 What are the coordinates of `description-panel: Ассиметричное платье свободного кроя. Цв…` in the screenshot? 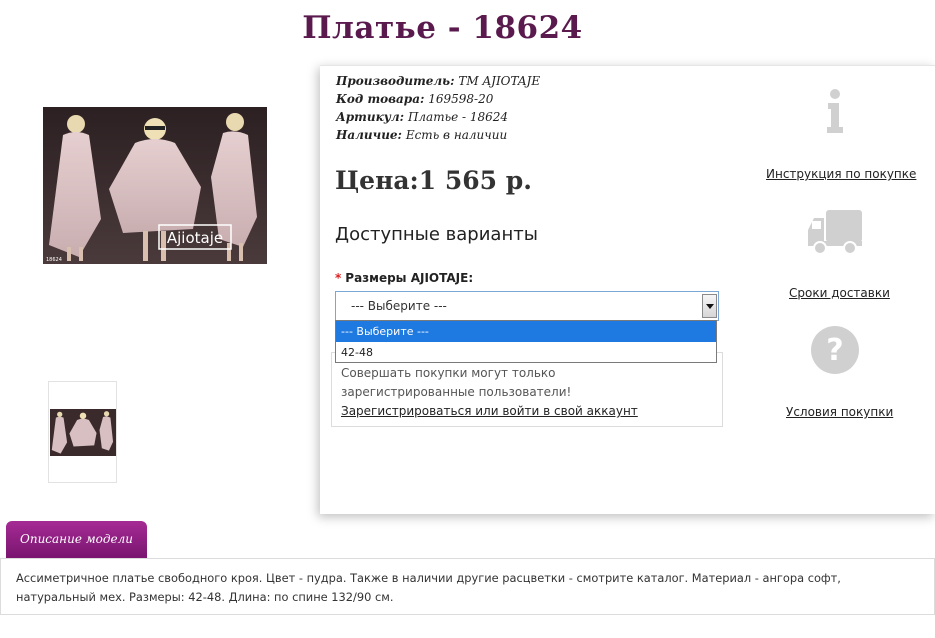 It's located at (467, 586).